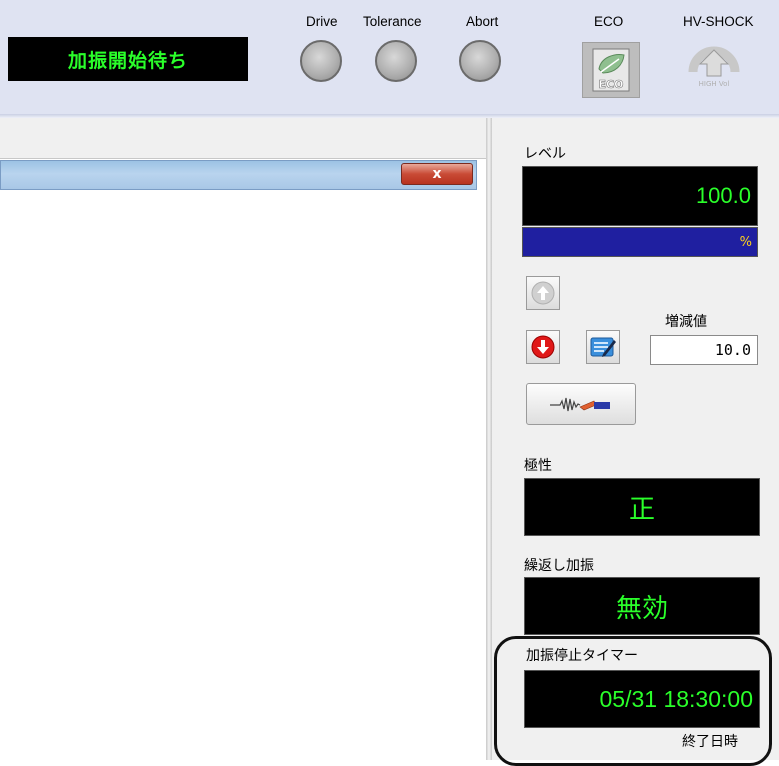 The image size is (779, 766). I want to click on polarity-label: 極性, so click(538, 466).